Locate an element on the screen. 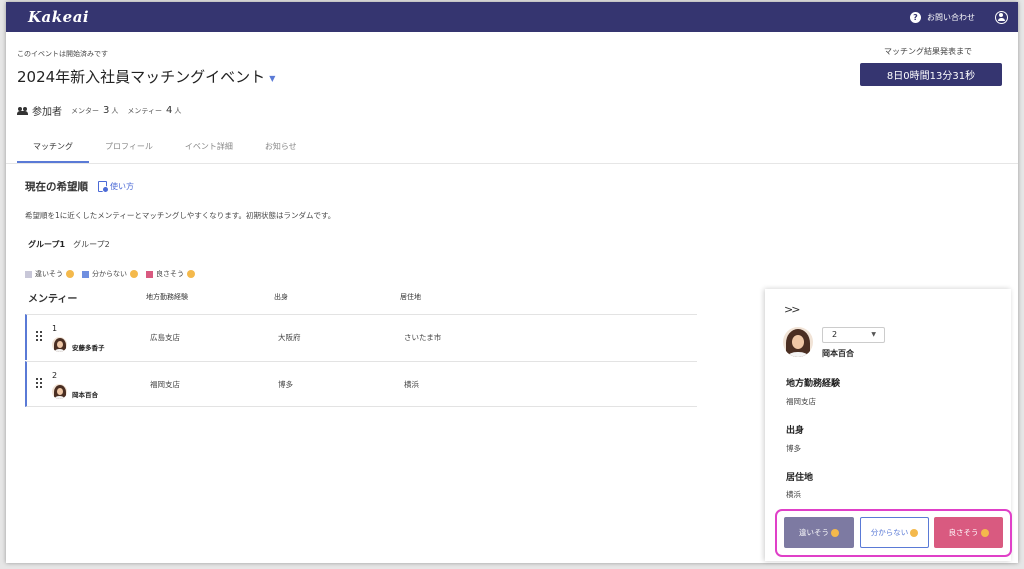 The width and height of the screenshot is (1024, 569). countdown-timer: 8日0時間13分31秒 is located at coordinates (931, 74).